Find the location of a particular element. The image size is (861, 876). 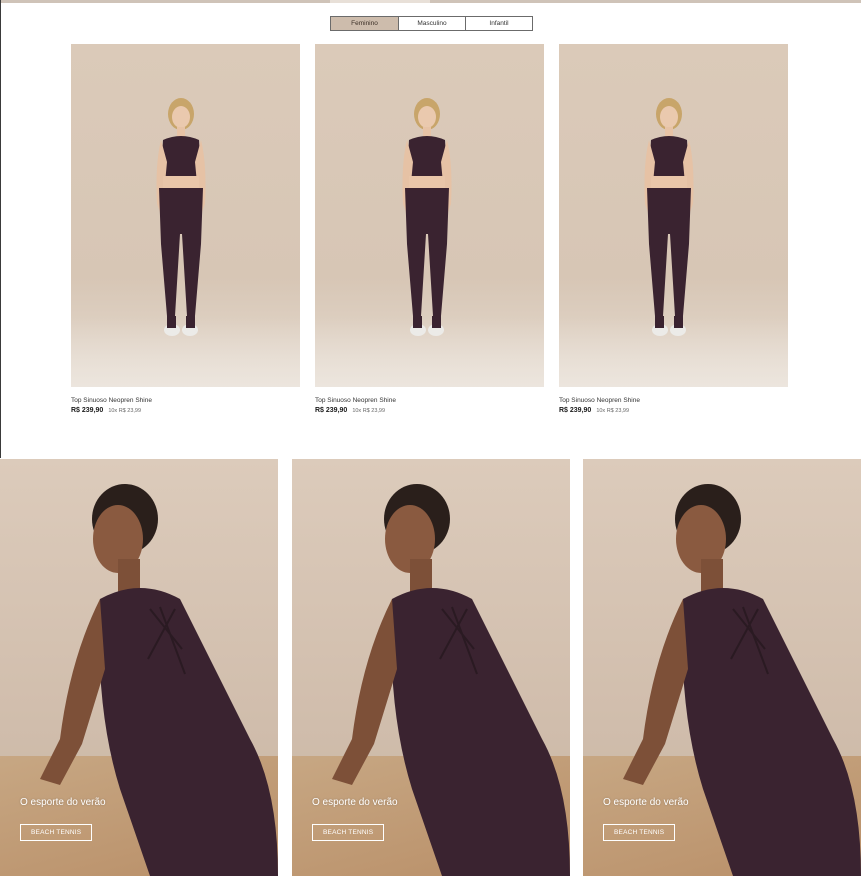

tab-infantil: Infantil is located at coordinates (498, 23).